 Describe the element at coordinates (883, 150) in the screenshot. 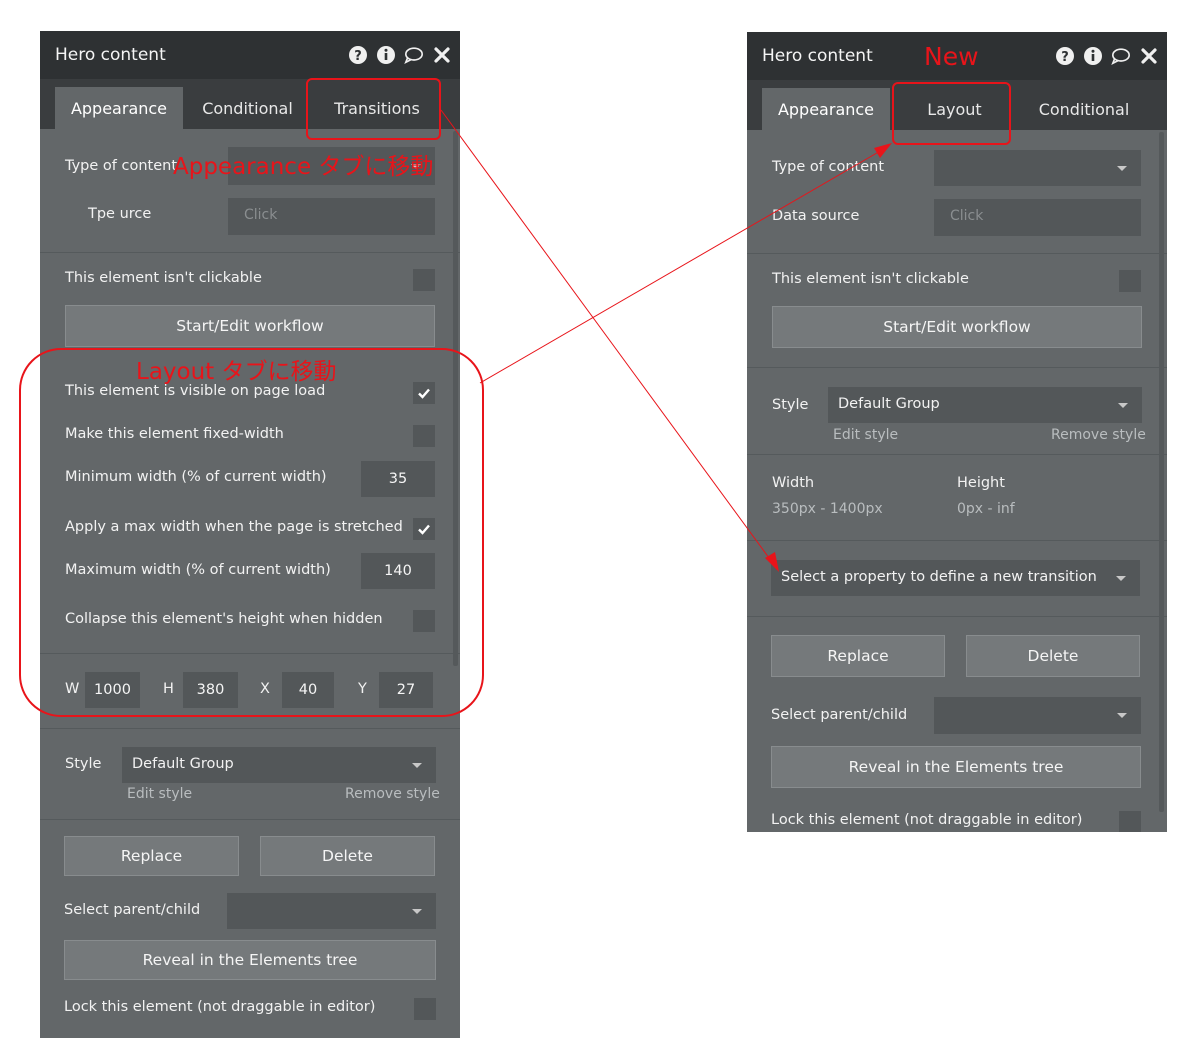

I see `arrow-layout-head` at that location.